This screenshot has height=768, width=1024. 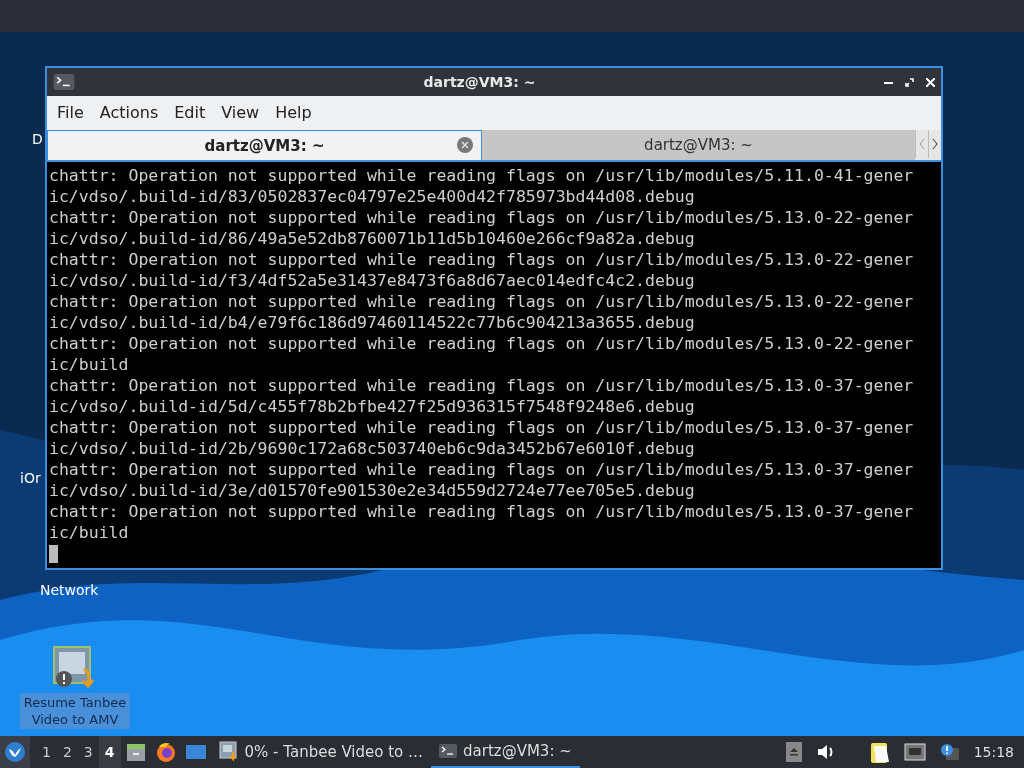 What do you see at coordinates (109, 752) in the screenshot?
I see `workspace-button: 4` at bounding box center [109, 752].